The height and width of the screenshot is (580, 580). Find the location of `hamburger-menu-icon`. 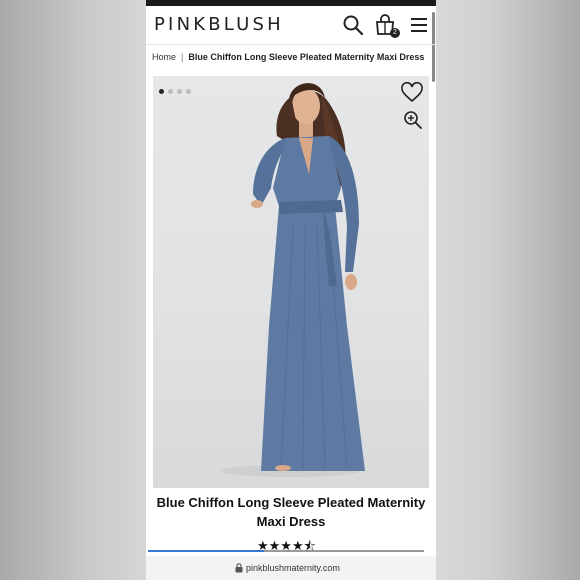

hamburger-menu-icon is located at coordinates (419, 25).